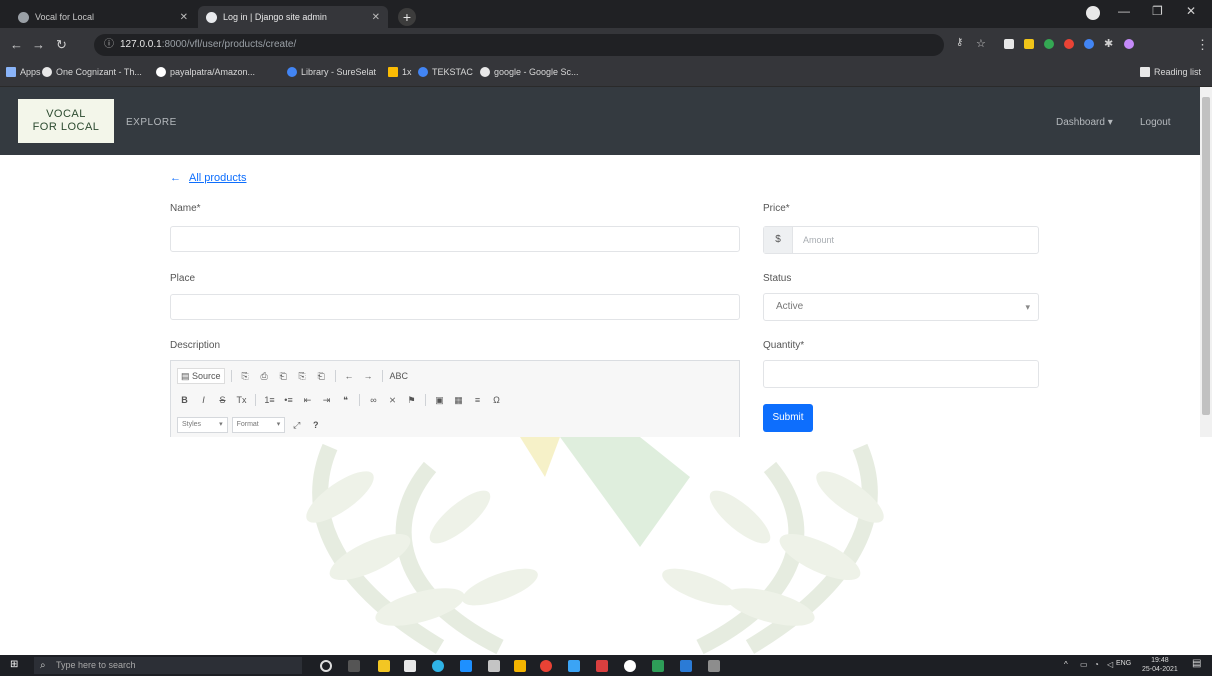 This screenshot has width=1212, height=676. I want to click on all-products-link: ← All products, so click(208, 178).